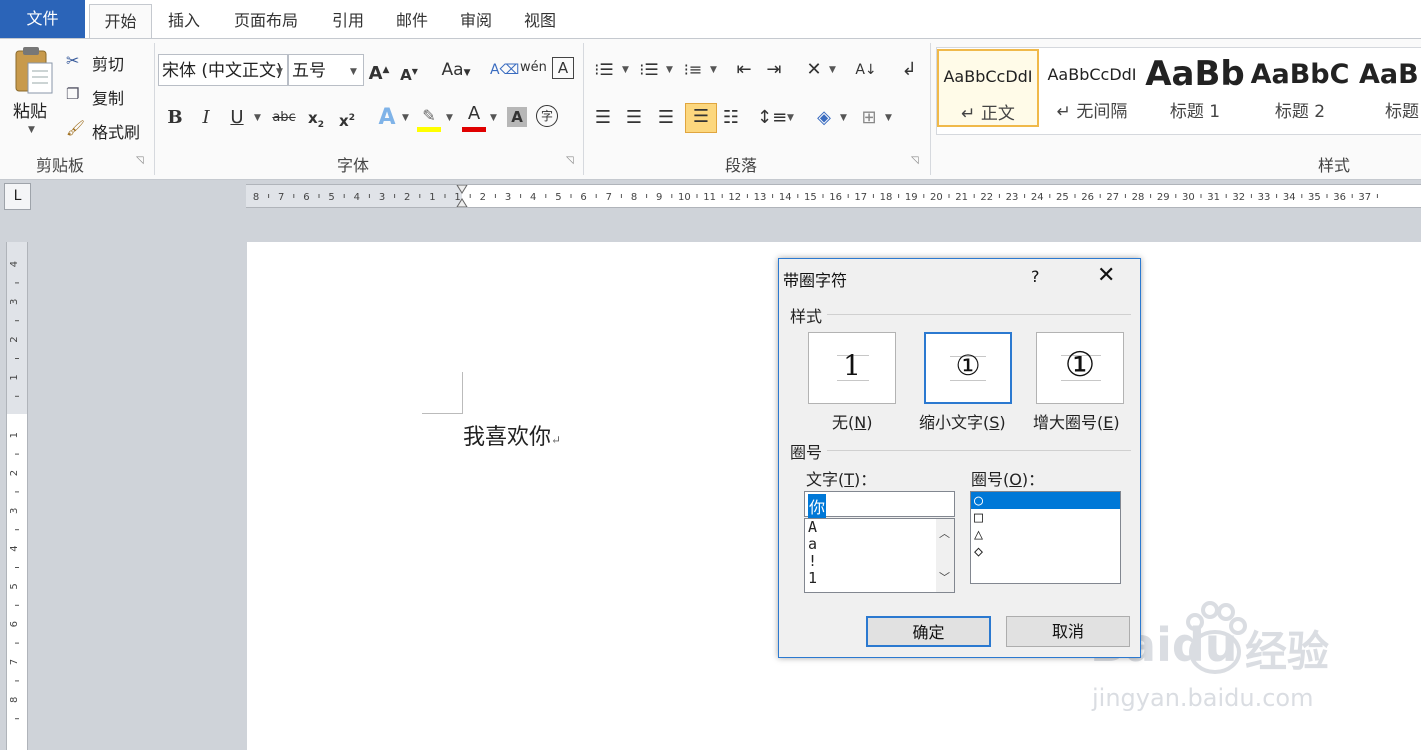  What do you see at coordinates (570, 160) in the screenshot?
I see `font-launcher-icon: ◹` at bounding box center [570, 160].